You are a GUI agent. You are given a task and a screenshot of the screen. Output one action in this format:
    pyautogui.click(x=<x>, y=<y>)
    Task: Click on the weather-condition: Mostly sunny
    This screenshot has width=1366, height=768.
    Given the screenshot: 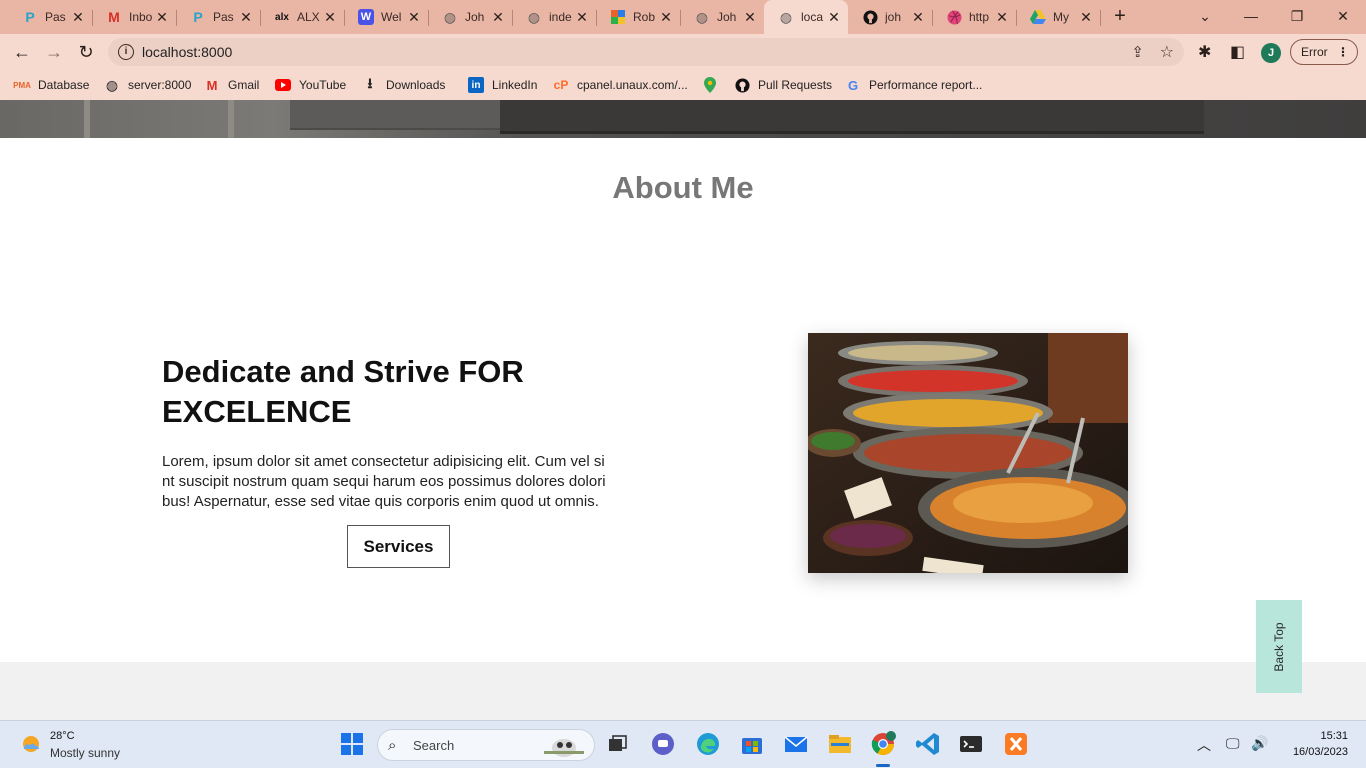 What is the action you would take?
    pyautogui.click(x=85, y=753)
    